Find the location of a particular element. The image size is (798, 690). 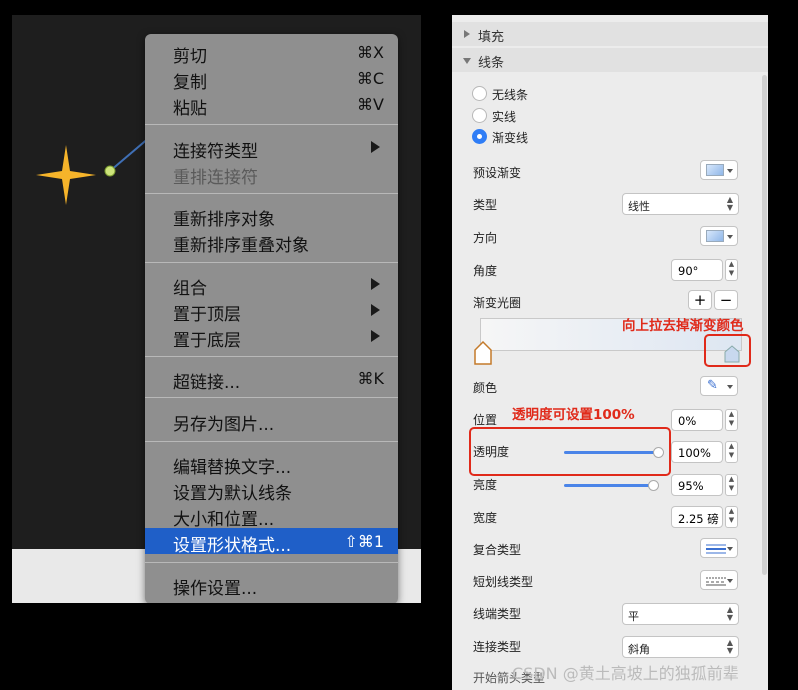

type-select: 线性 ▲ ▼ is located at coordinates (680, 204).